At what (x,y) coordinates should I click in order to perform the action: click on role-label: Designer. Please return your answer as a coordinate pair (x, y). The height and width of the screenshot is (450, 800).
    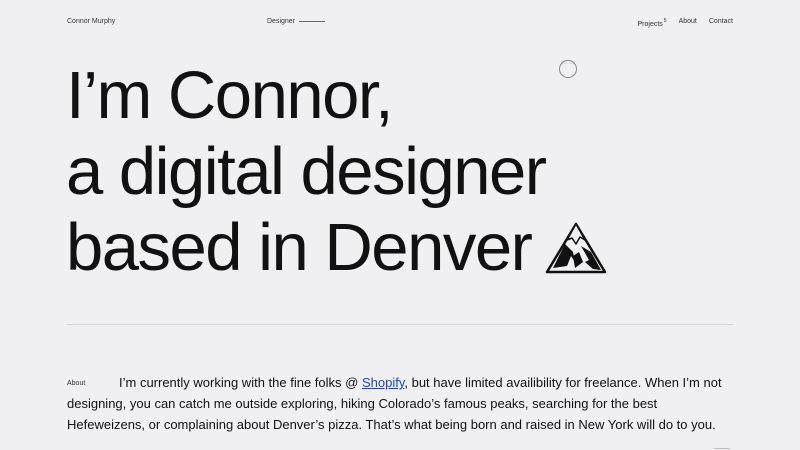
    Looking at the image, I should click on (296, 21).